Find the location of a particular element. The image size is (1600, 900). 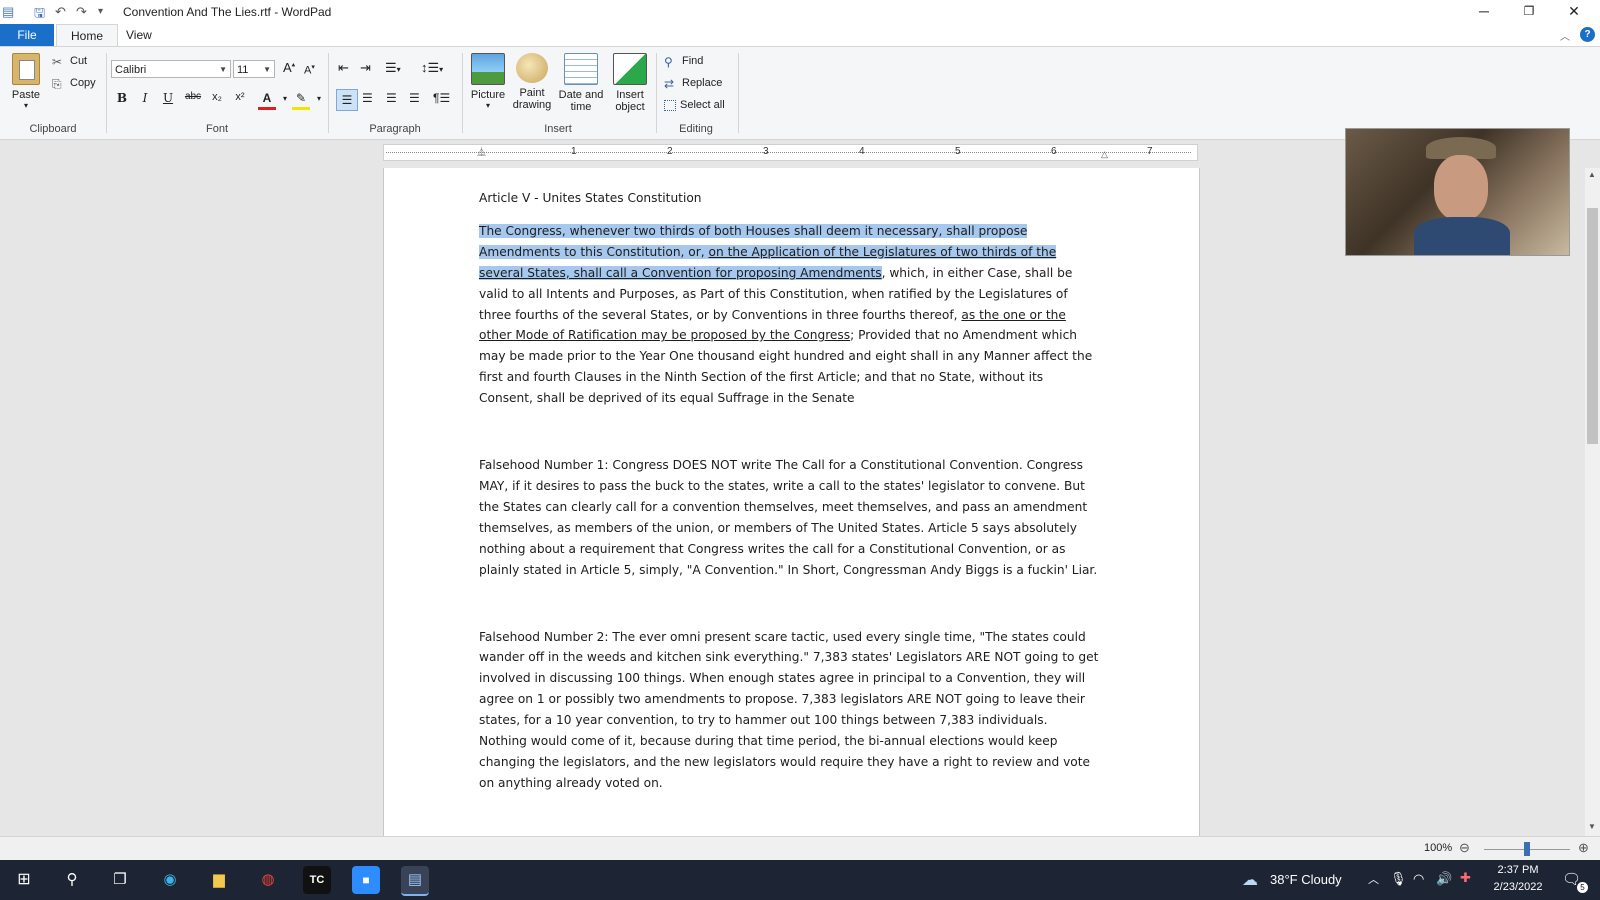

subscript-button: x₂ is located at coordinates (217, 97).